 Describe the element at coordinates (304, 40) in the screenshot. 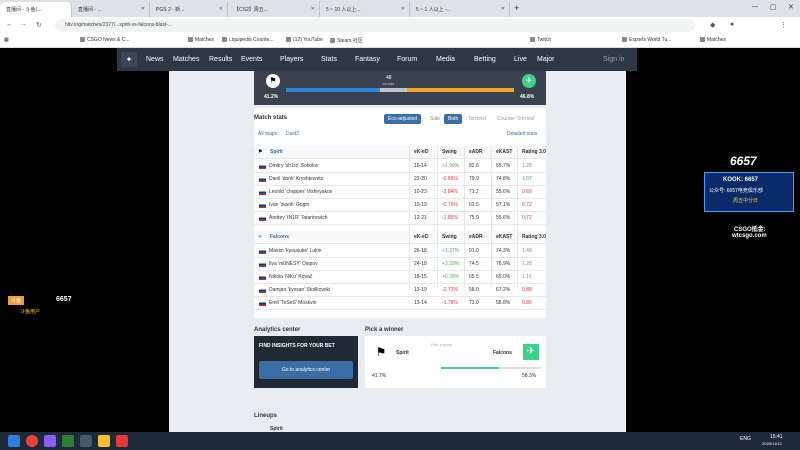

I see `bookmark: (12) YouTube` at that location.